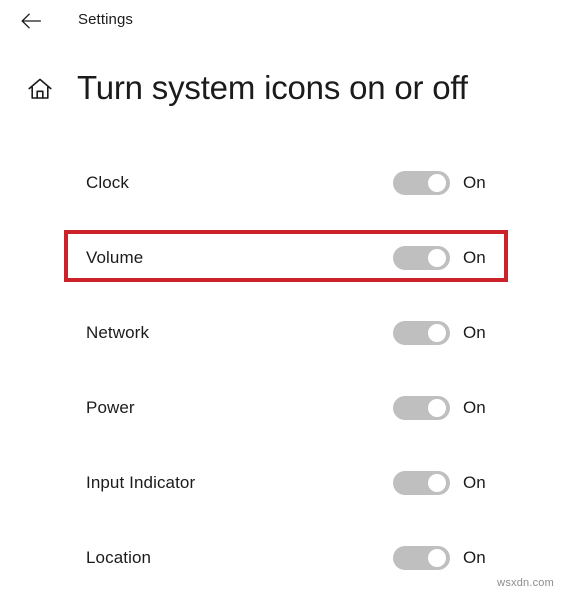  What do you see at coordinates (421, 407) in the screenshot?
I see `toggle-power` at bounding box center [421, 407].